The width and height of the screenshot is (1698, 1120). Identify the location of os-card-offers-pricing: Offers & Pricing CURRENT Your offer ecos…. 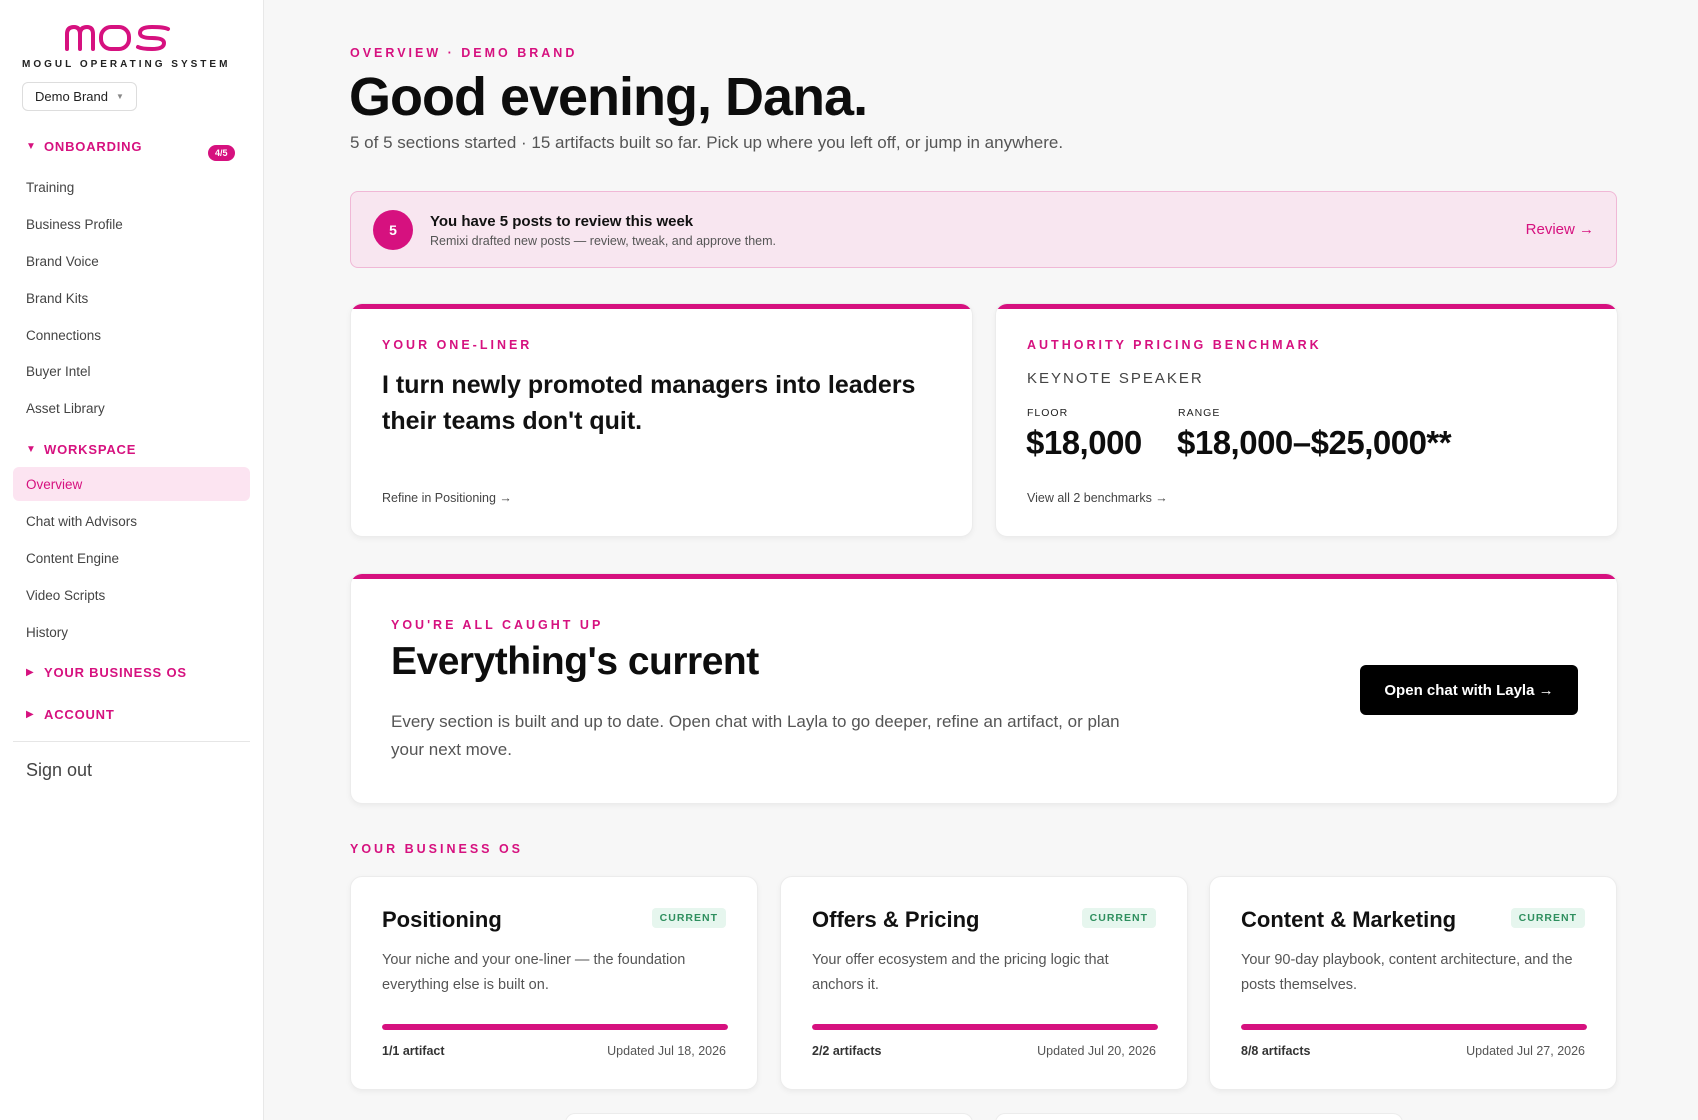
(984, 983).